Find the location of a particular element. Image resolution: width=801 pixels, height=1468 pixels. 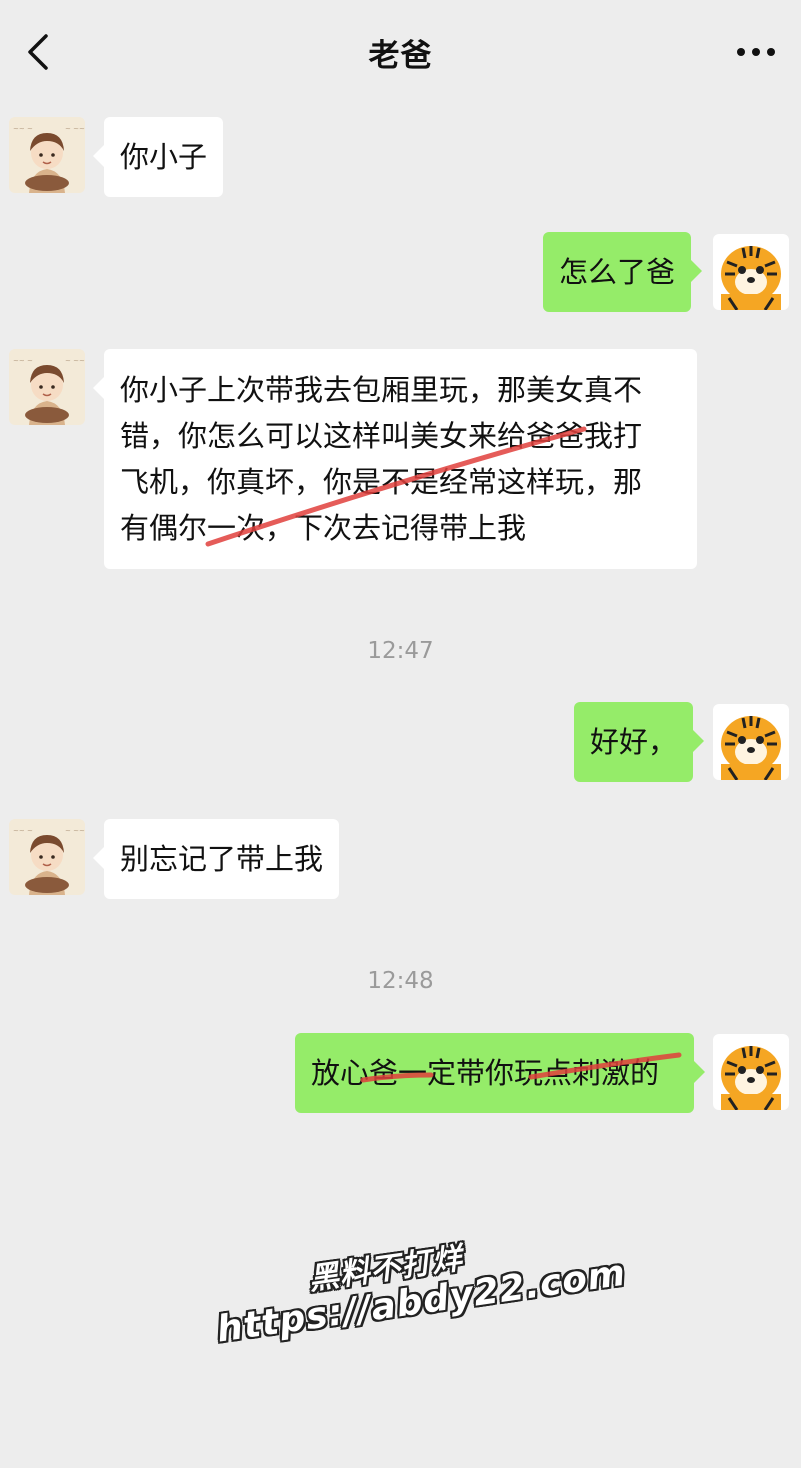

more-dots-icon is located at coordinates (756, 52).